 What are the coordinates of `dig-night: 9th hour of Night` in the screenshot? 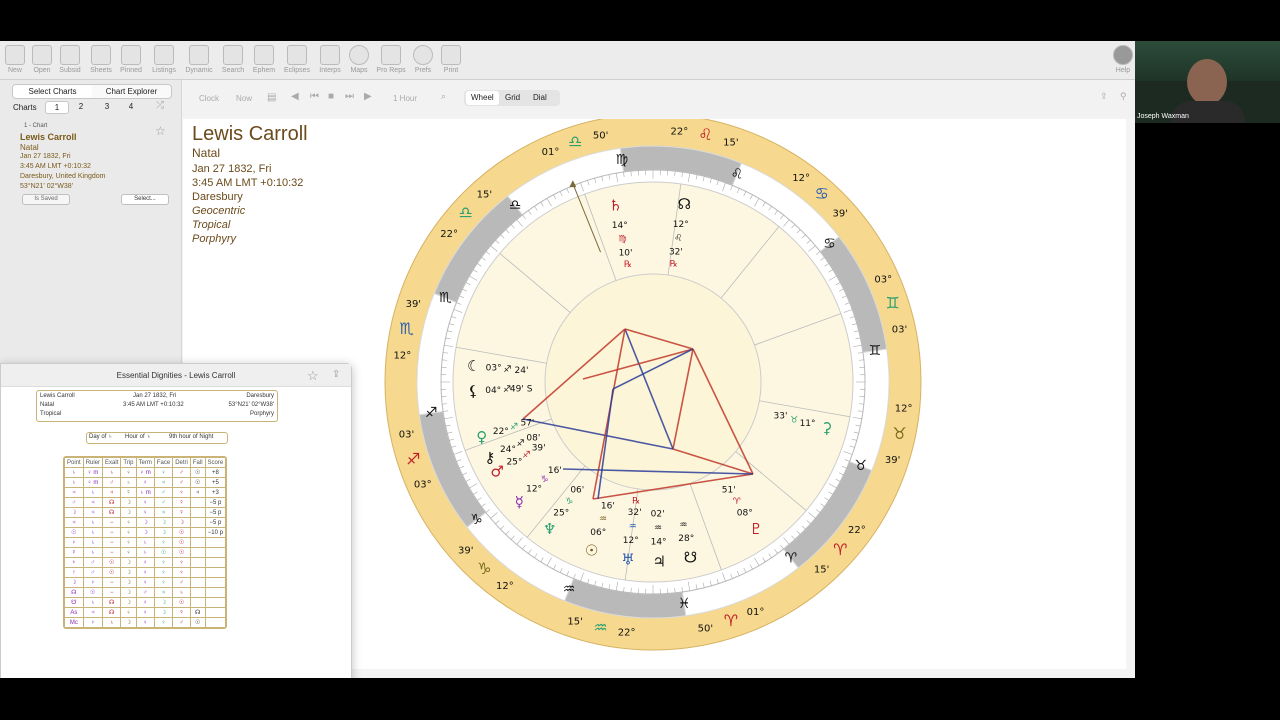 It's located at (191, 437).